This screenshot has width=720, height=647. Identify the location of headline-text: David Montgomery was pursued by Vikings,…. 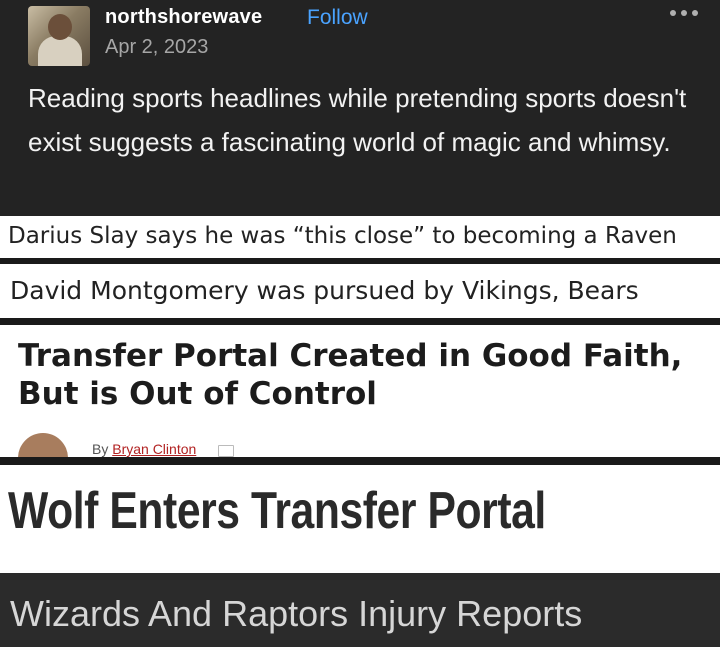
(324, 290).